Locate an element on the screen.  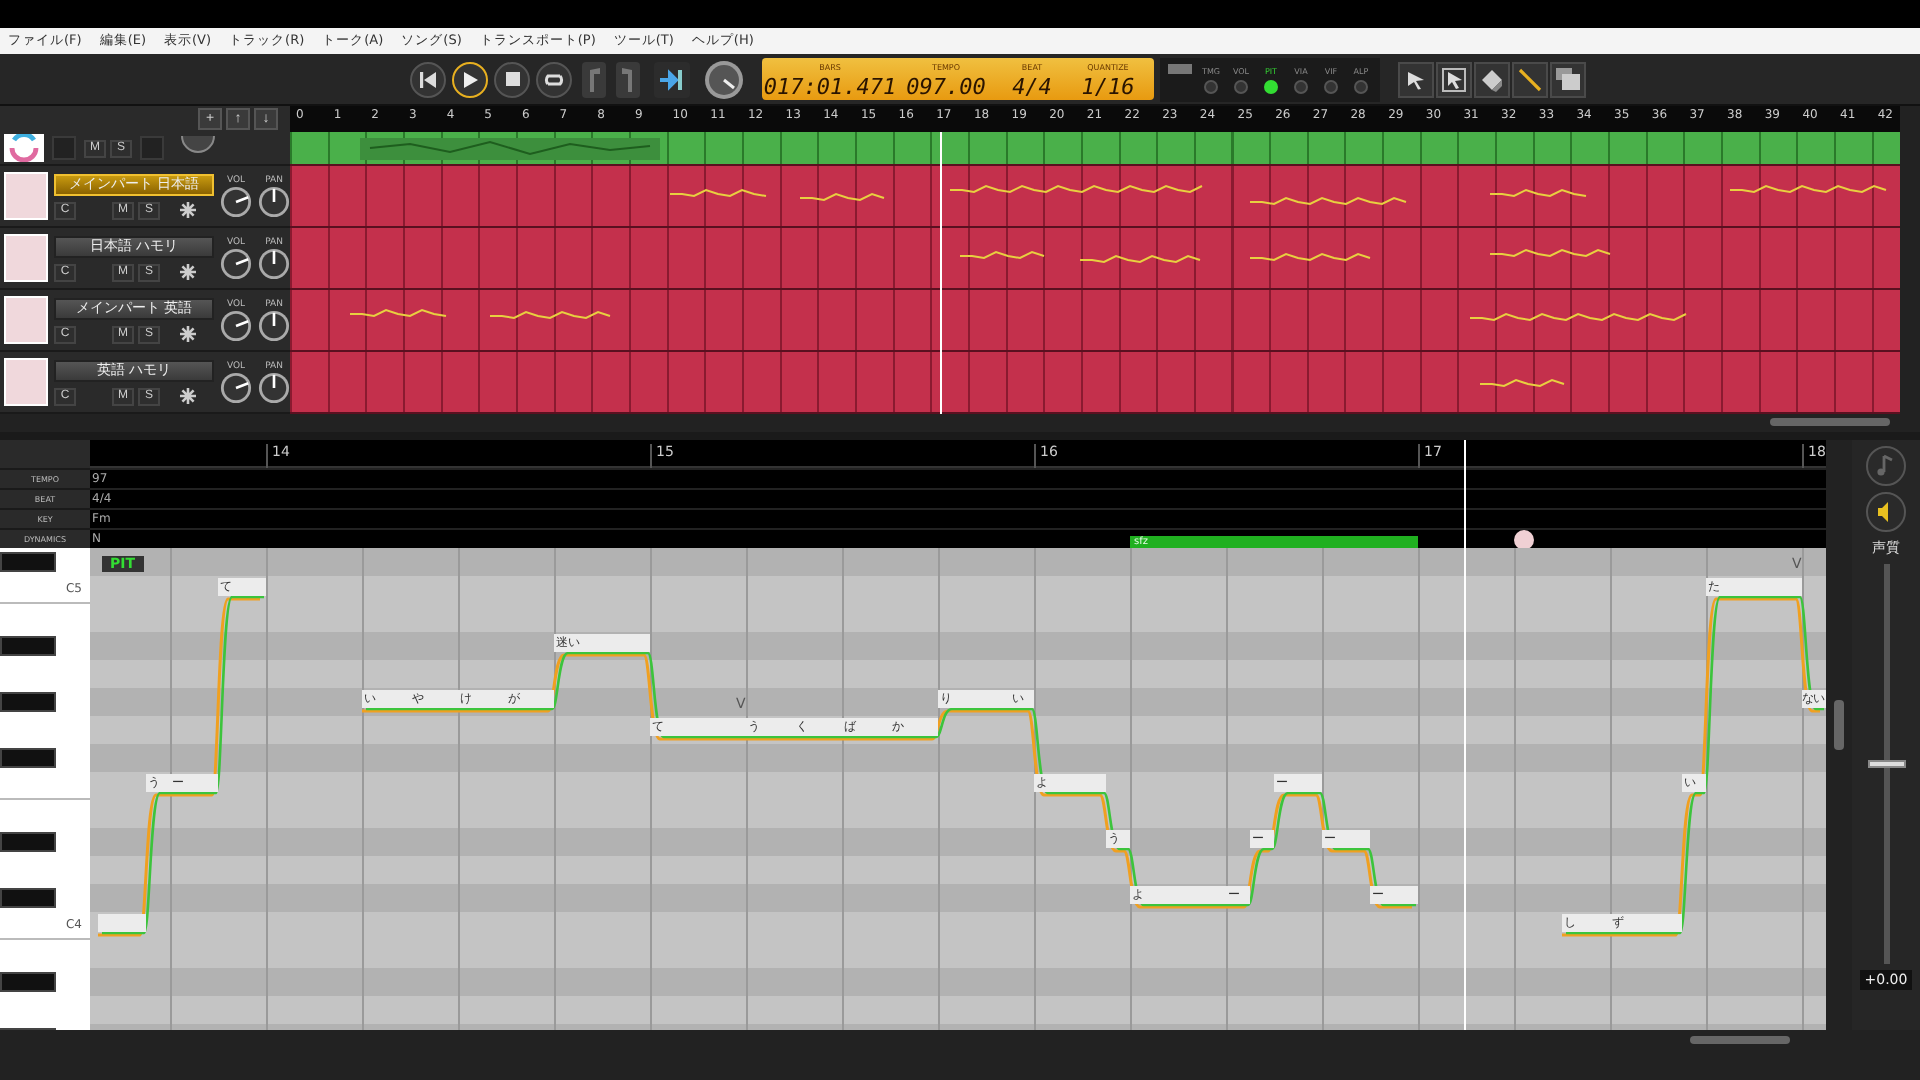
singer-avatar-icon is located at coordinates (1524, 540).